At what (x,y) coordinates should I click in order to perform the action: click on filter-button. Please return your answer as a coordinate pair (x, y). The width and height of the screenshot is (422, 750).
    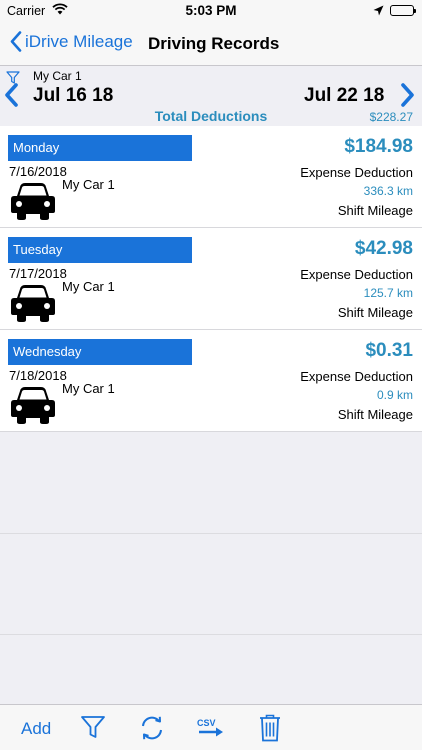
    Looking at the image, I should click on (93, 730).